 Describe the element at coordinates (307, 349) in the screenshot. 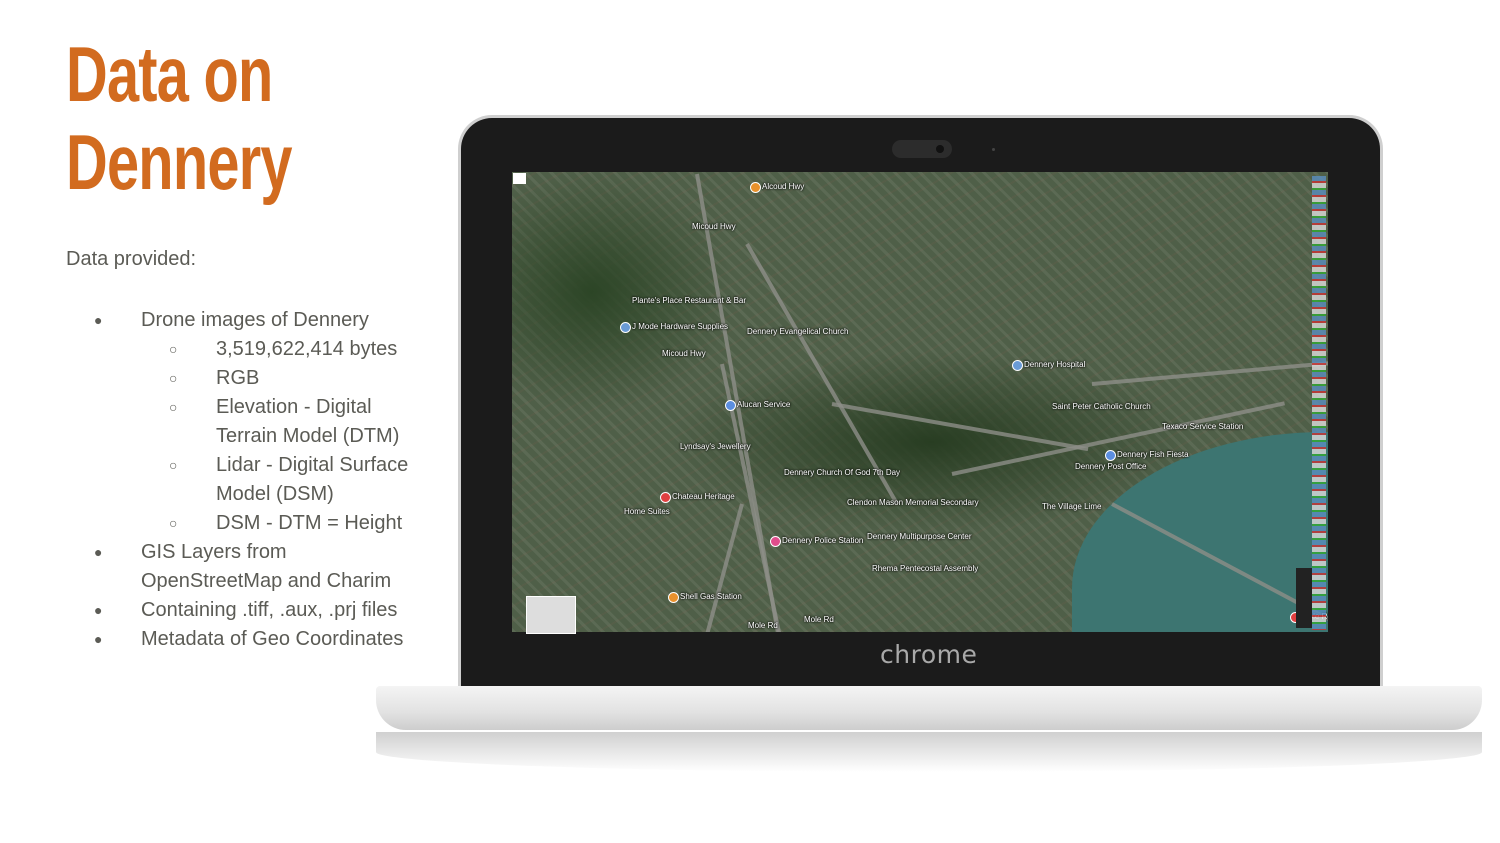

I see `list-item-text: 3,519,622,414 bytes` at that location.